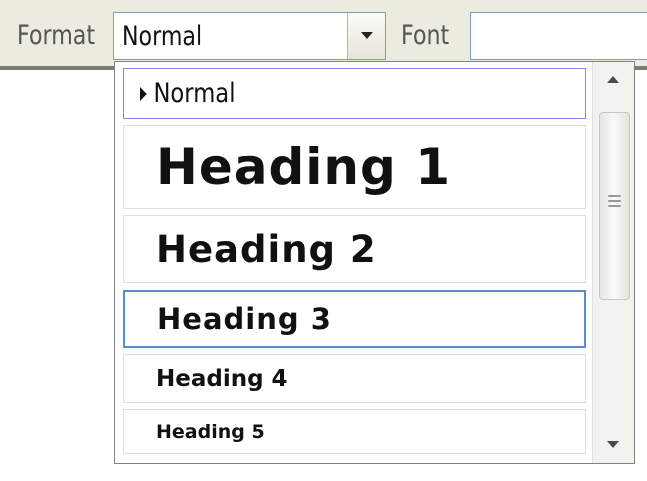 The width and height of the screenshot is (647, 481). I want to click on format-combo-value: Normal, so click(162, 36).